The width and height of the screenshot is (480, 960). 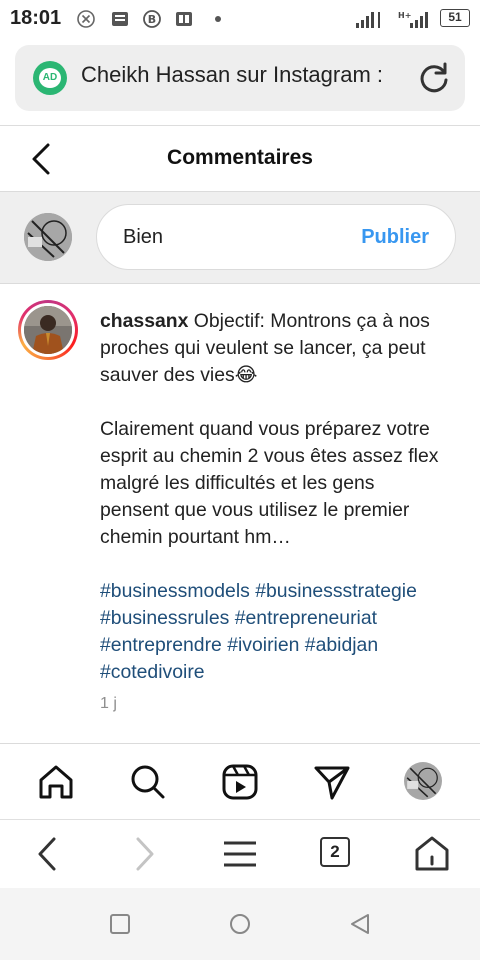 What do you see at coordinates (240, 19) in the screenshot?
I see `status-bar: 18:01 B H+ 51` at bounding box center [240, 19].